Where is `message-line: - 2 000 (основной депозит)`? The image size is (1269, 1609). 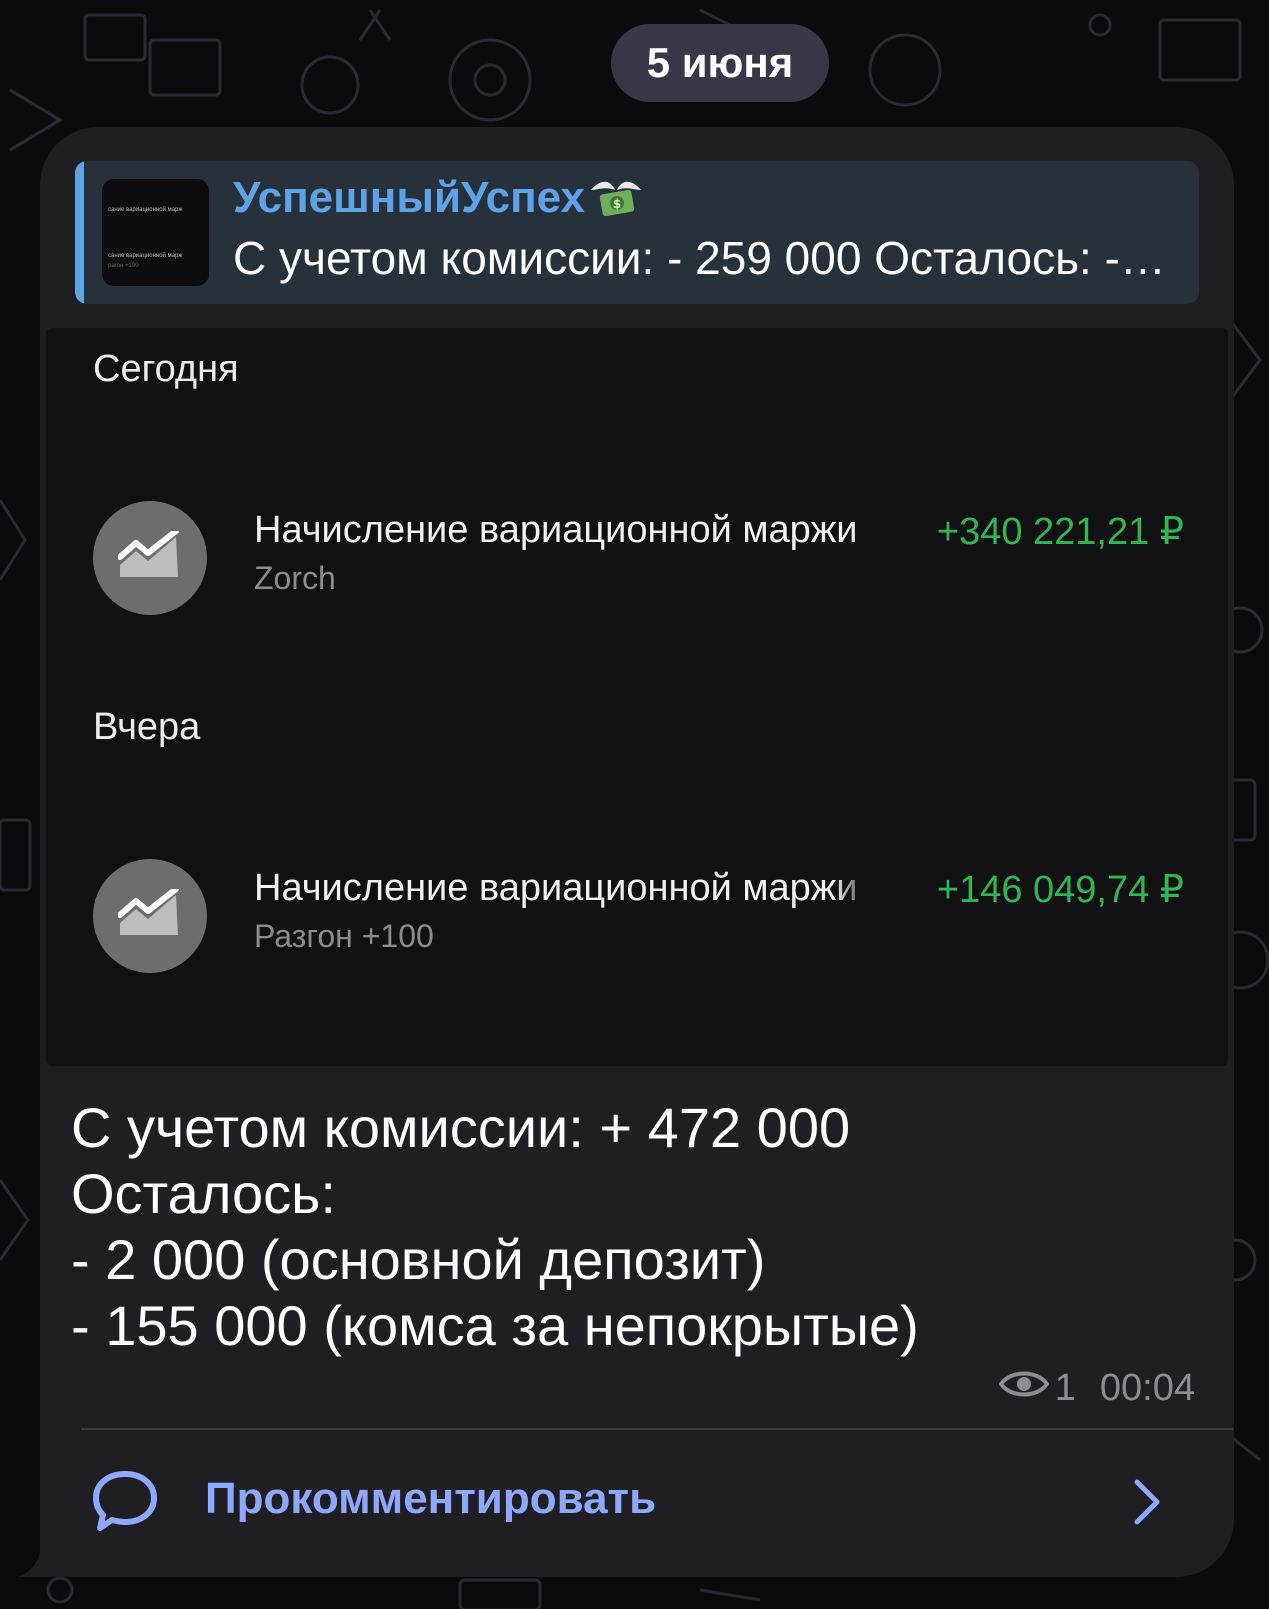 message-line: - 2 000 (основной депозит) is located at coordinates (418, 1259).